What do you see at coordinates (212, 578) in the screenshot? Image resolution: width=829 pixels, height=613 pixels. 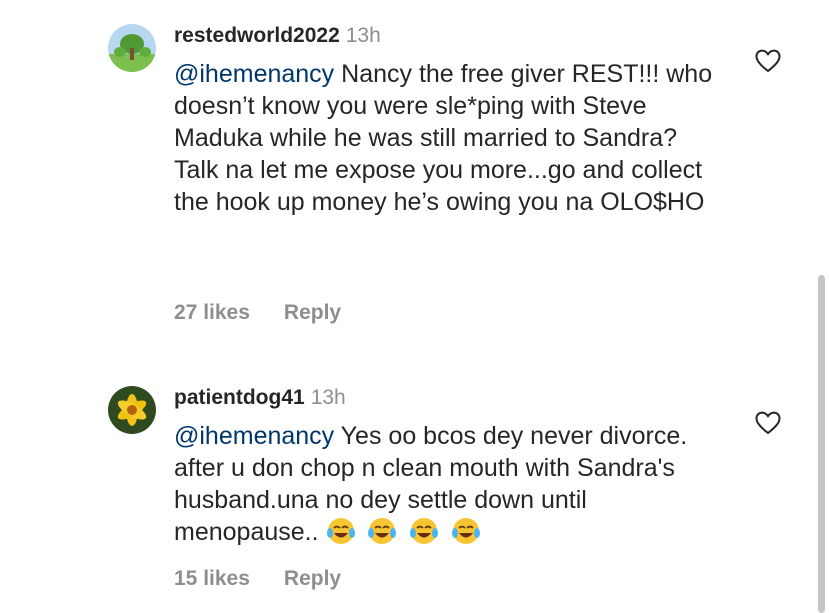 I see `likes-count: 15 likes` at bounding box center [212, 578].